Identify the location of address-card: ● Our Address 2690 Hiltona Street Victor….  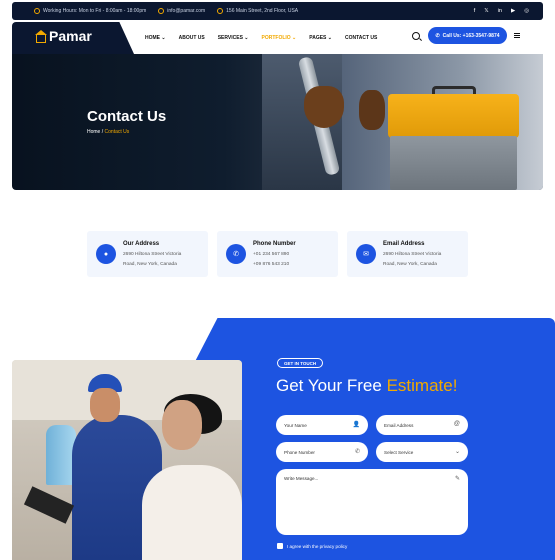
(147, 254).